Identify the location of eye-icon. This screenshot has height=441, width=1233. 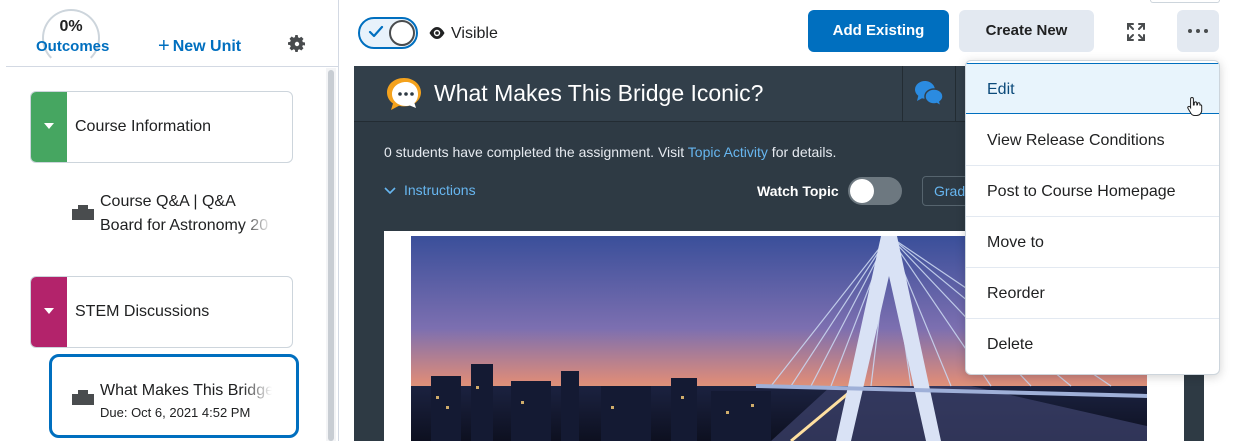
(437, 33).